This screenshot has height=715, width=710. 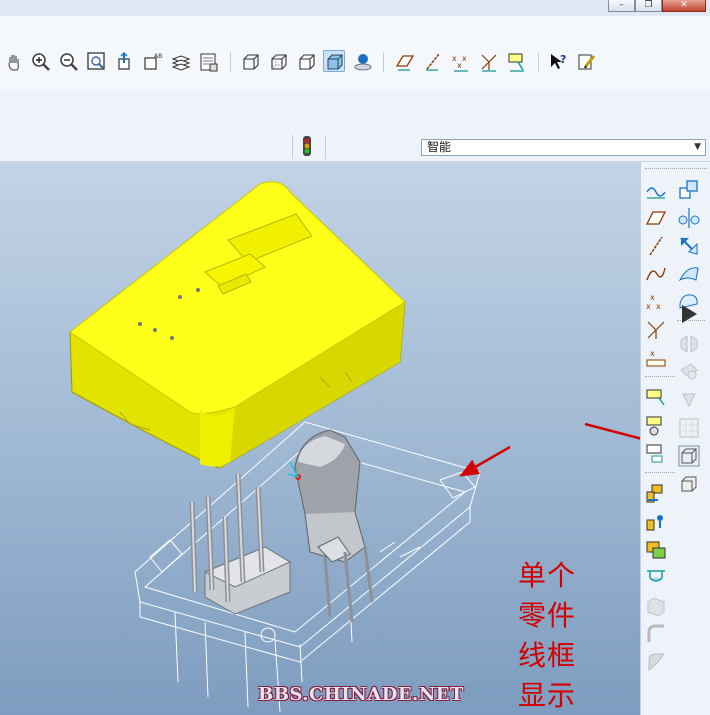 I want to click on wireframe-part-icon, so click(x=689, y=456).